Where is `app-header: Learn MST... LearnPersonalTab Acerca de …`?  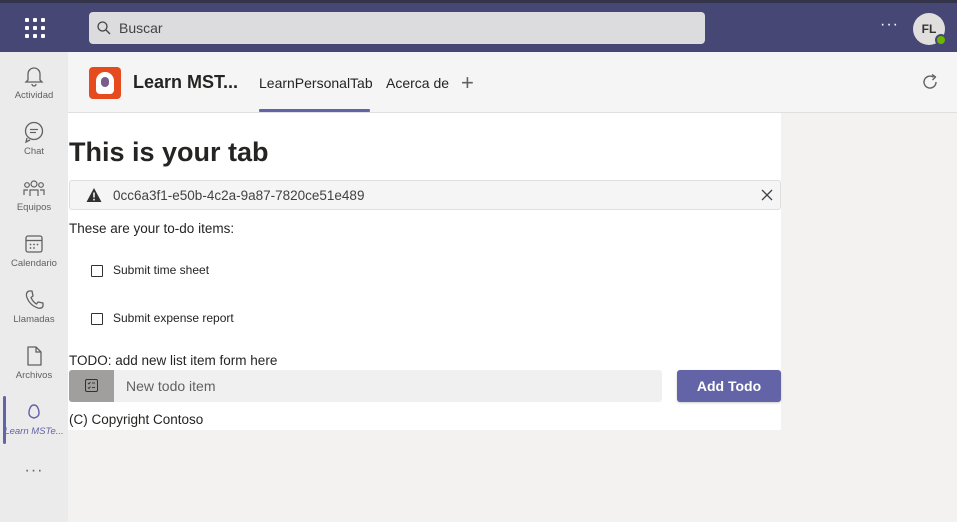 app-header: Learn MST... LearnPersonalTab Acerca de … is located at coordinates (512, 82).